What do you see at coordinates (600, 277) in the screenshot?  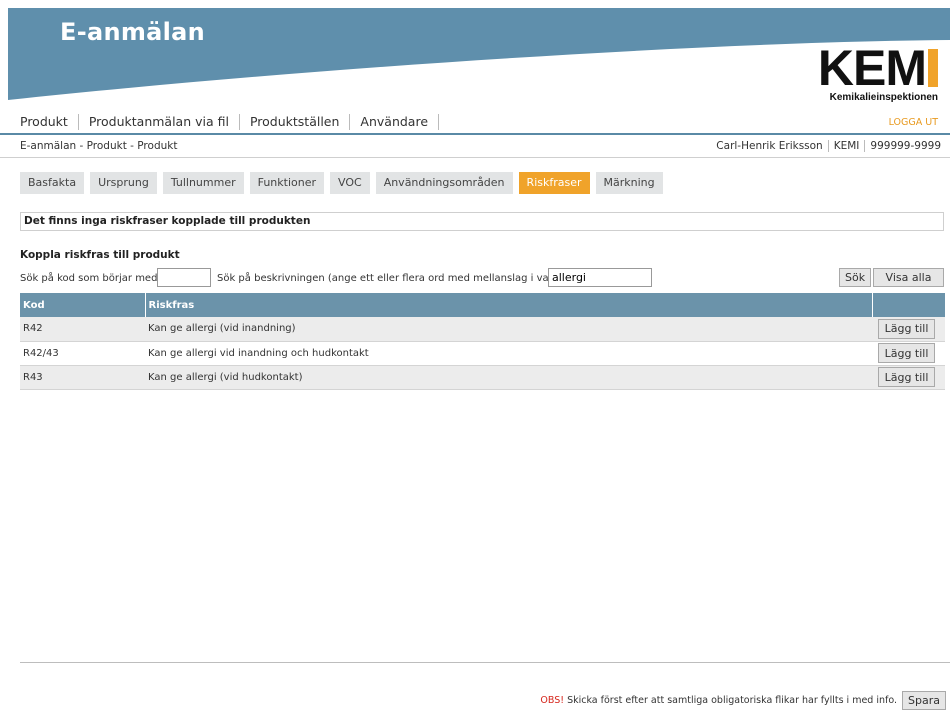 I see `description-search-input` at bounding box center [600, 277].